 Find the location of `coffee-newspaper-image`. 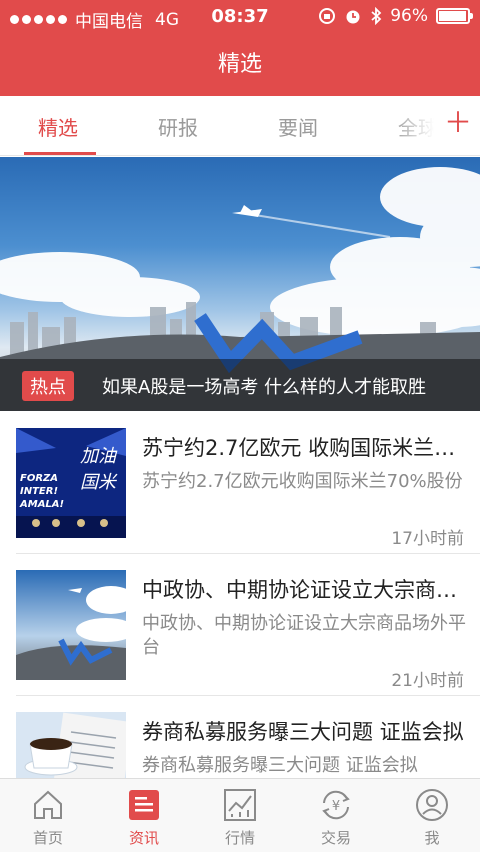

coffee-newspaper-image is located at coordinates (71, 745).